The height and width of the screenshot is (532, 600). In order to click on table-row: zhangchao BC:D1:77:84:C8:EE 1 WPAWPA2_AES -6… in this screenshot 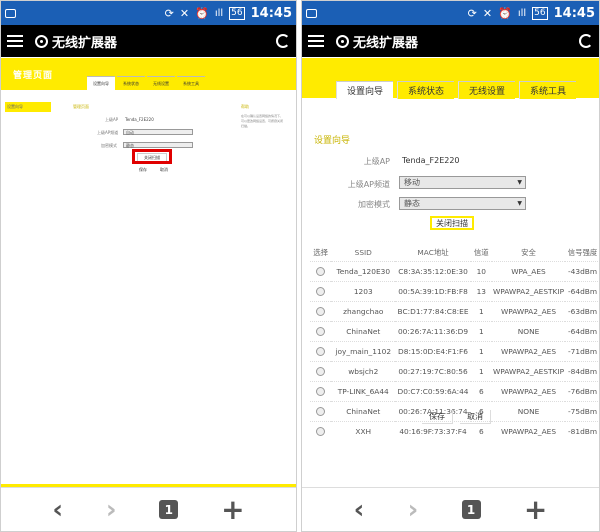, I will do `click(454, 311)`.